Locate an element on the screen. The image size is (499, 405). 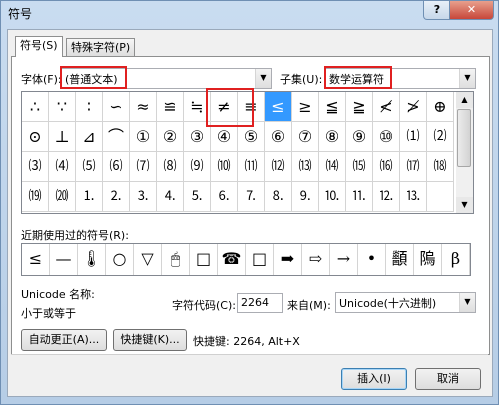
symbol-cell: ⑷ is located at coordinates (62, 167).